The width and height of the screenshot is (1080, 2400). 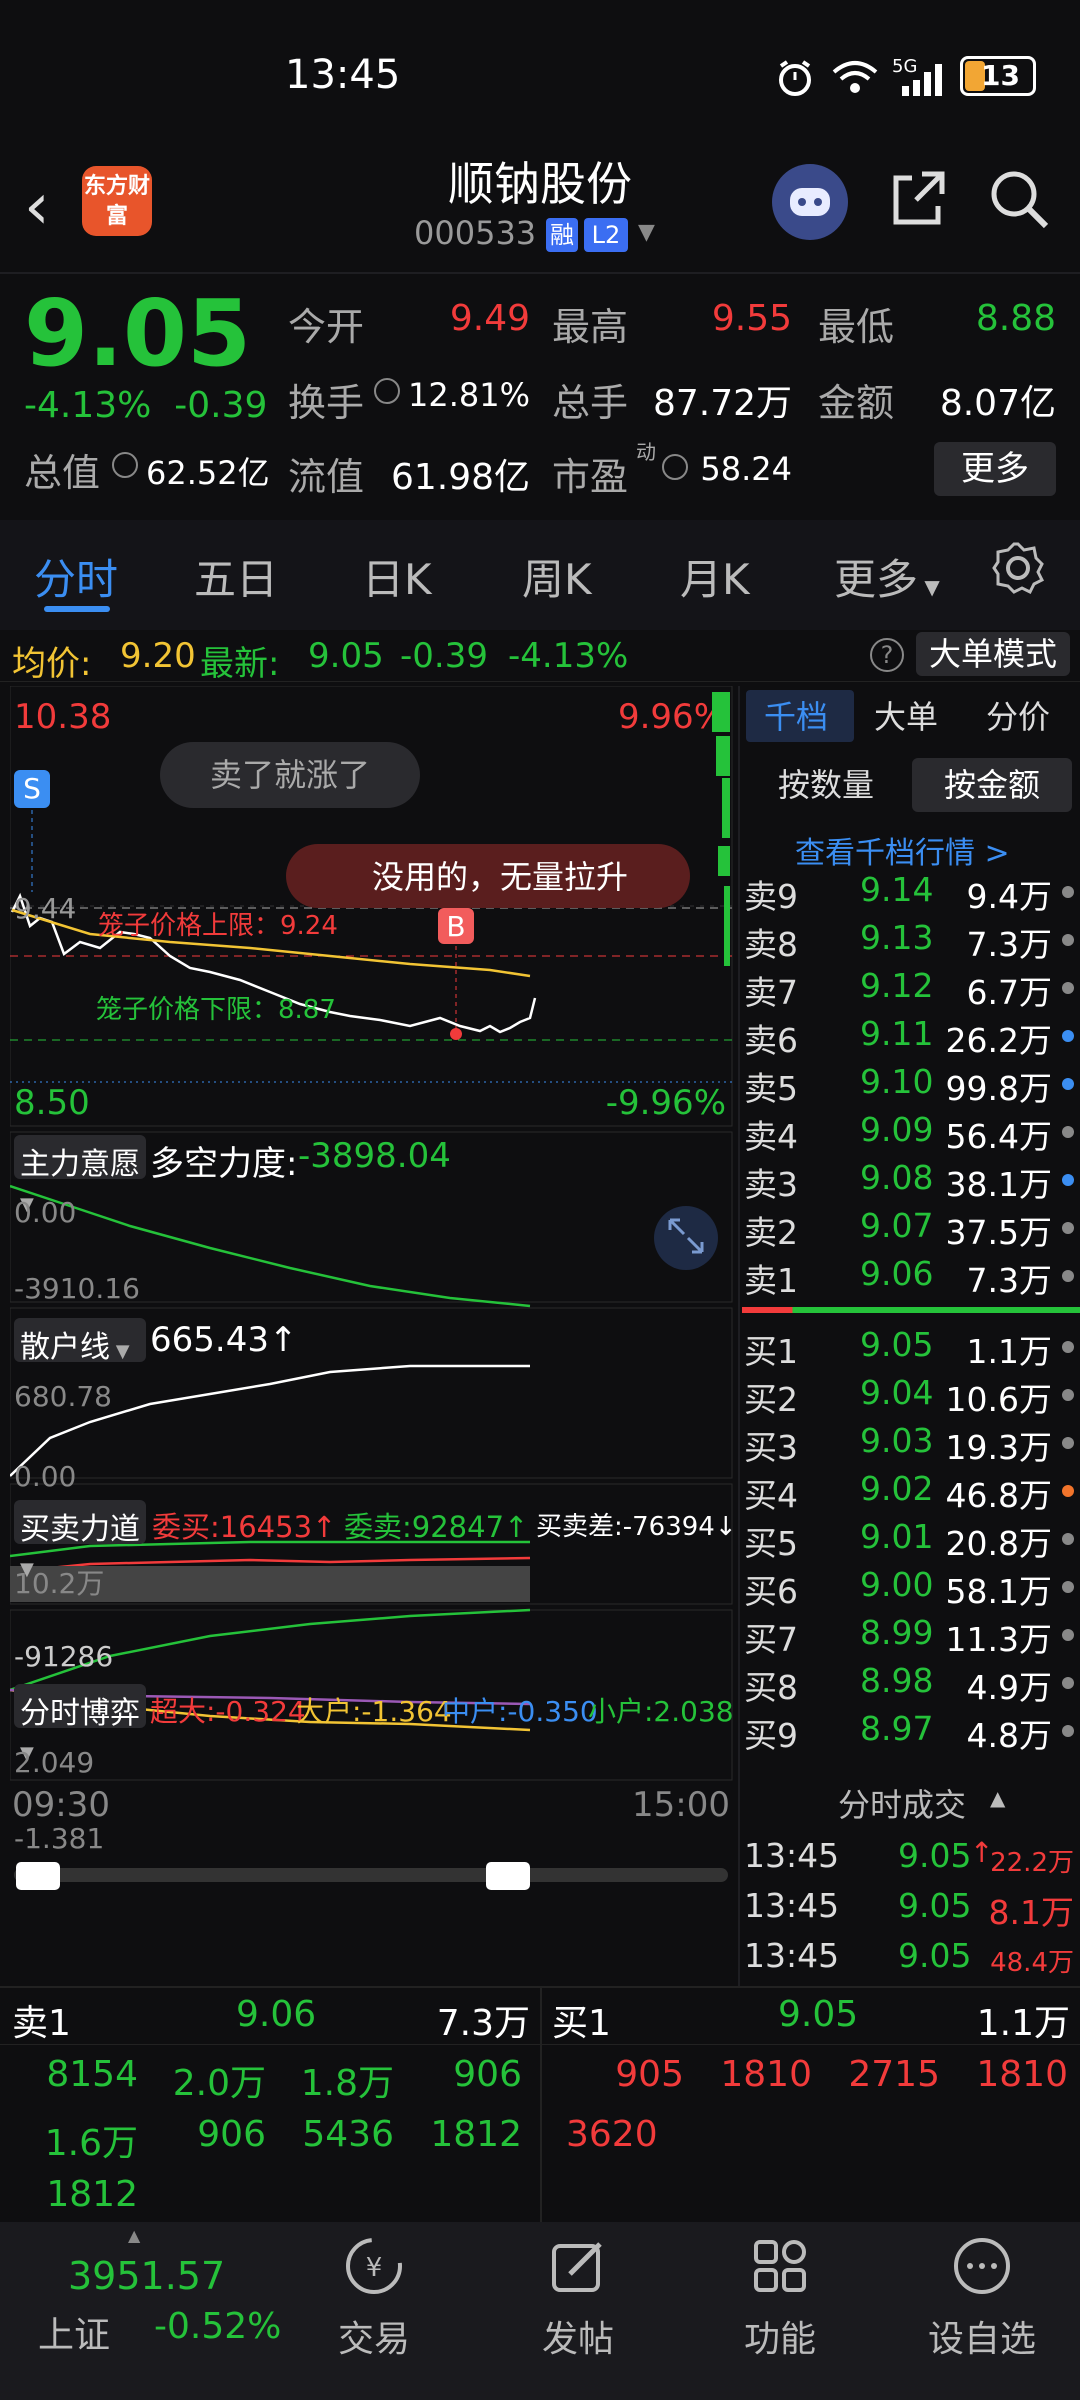 What do you see at coordinates (500, 877) in the screenshot?
I see `comment-bubble-text: 没用的，无量拉升` at bounding box center [500, 877].